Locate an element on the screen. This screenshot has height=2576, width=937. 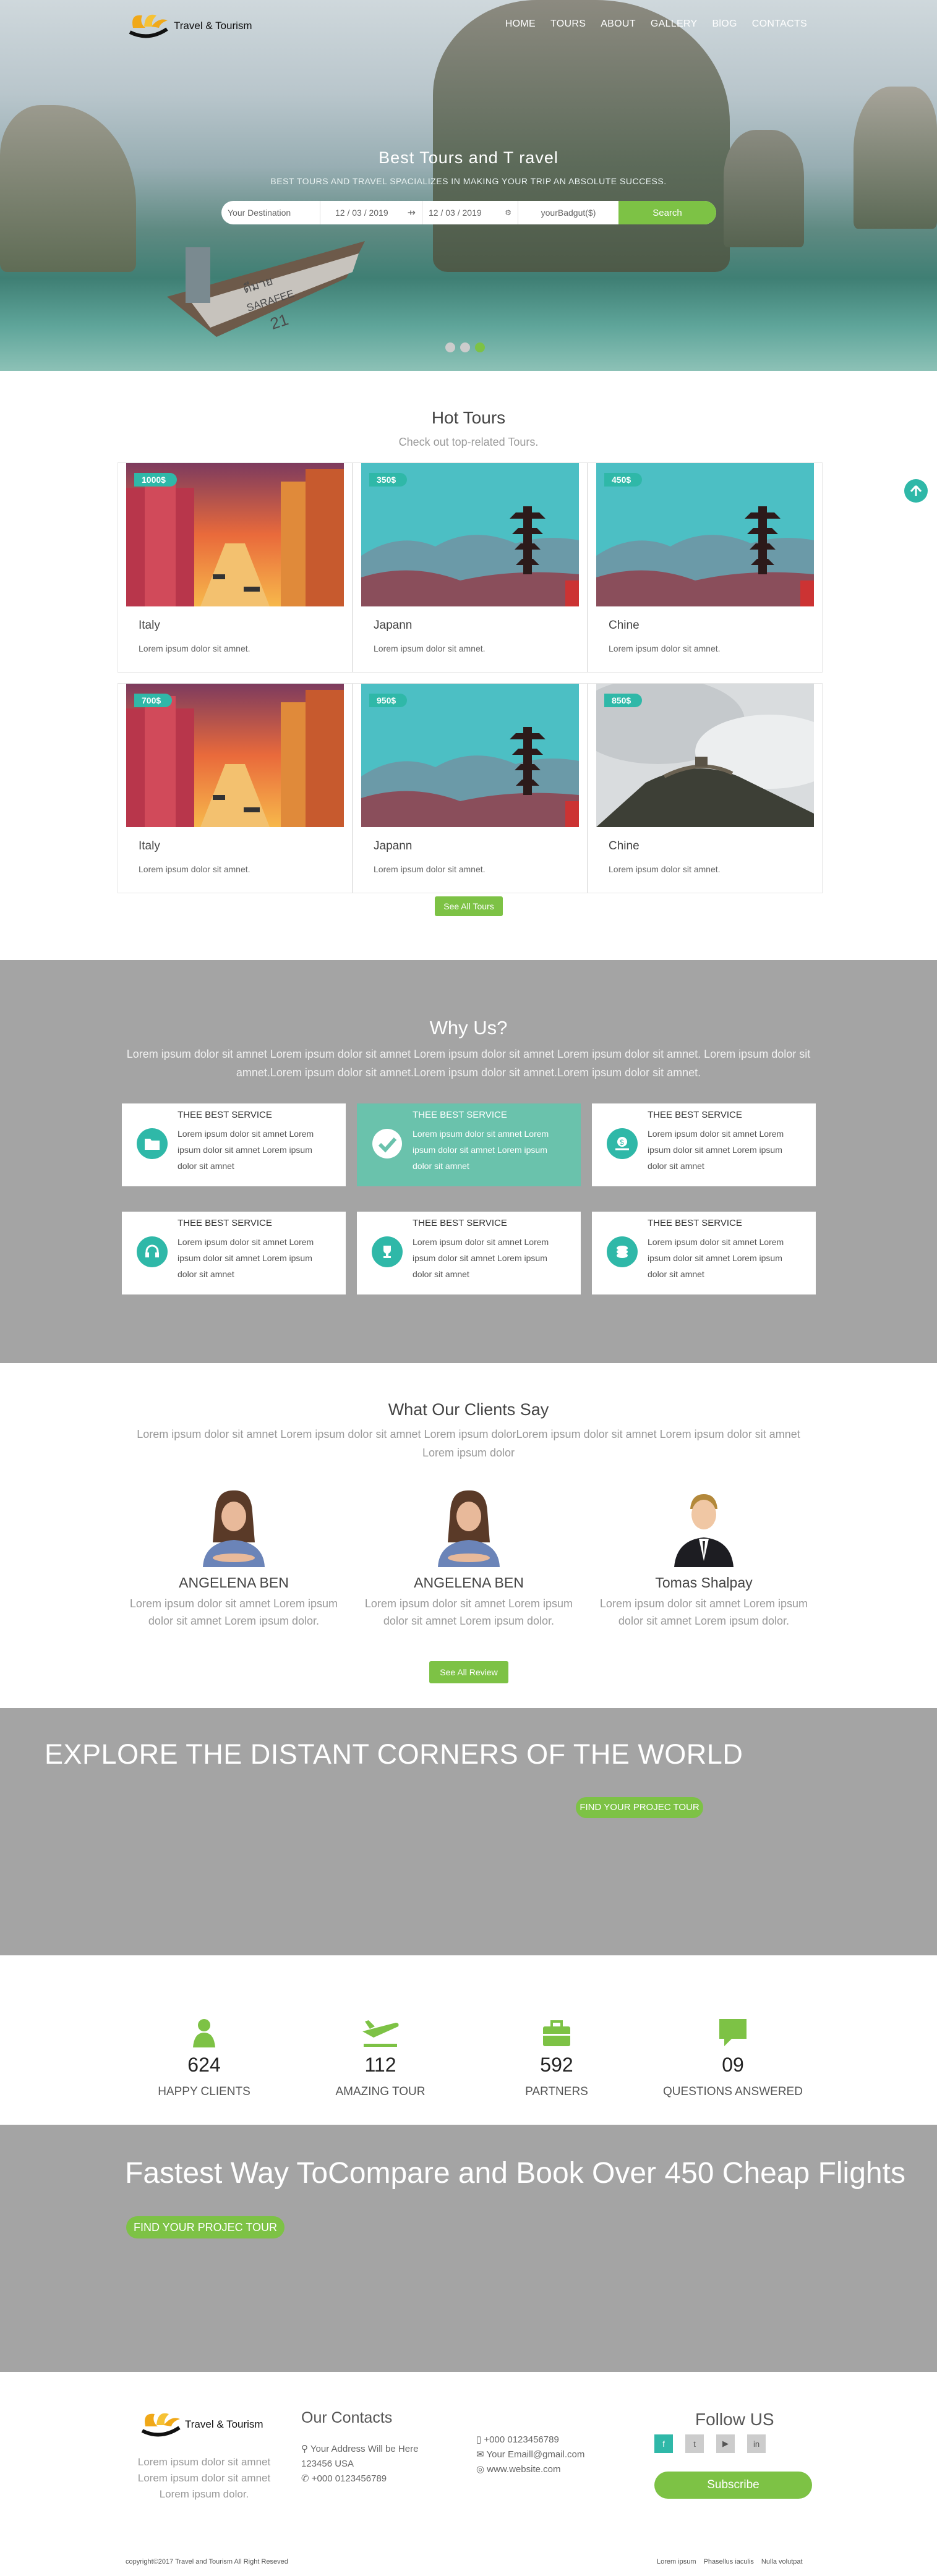
arrow-up-icon is located at coordinates (916, 490).